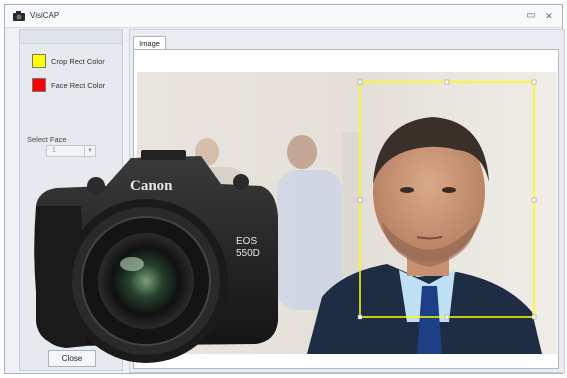 The image size is (567, 378). I want to click on crop-rect-color-swatch, so click(39, 61).